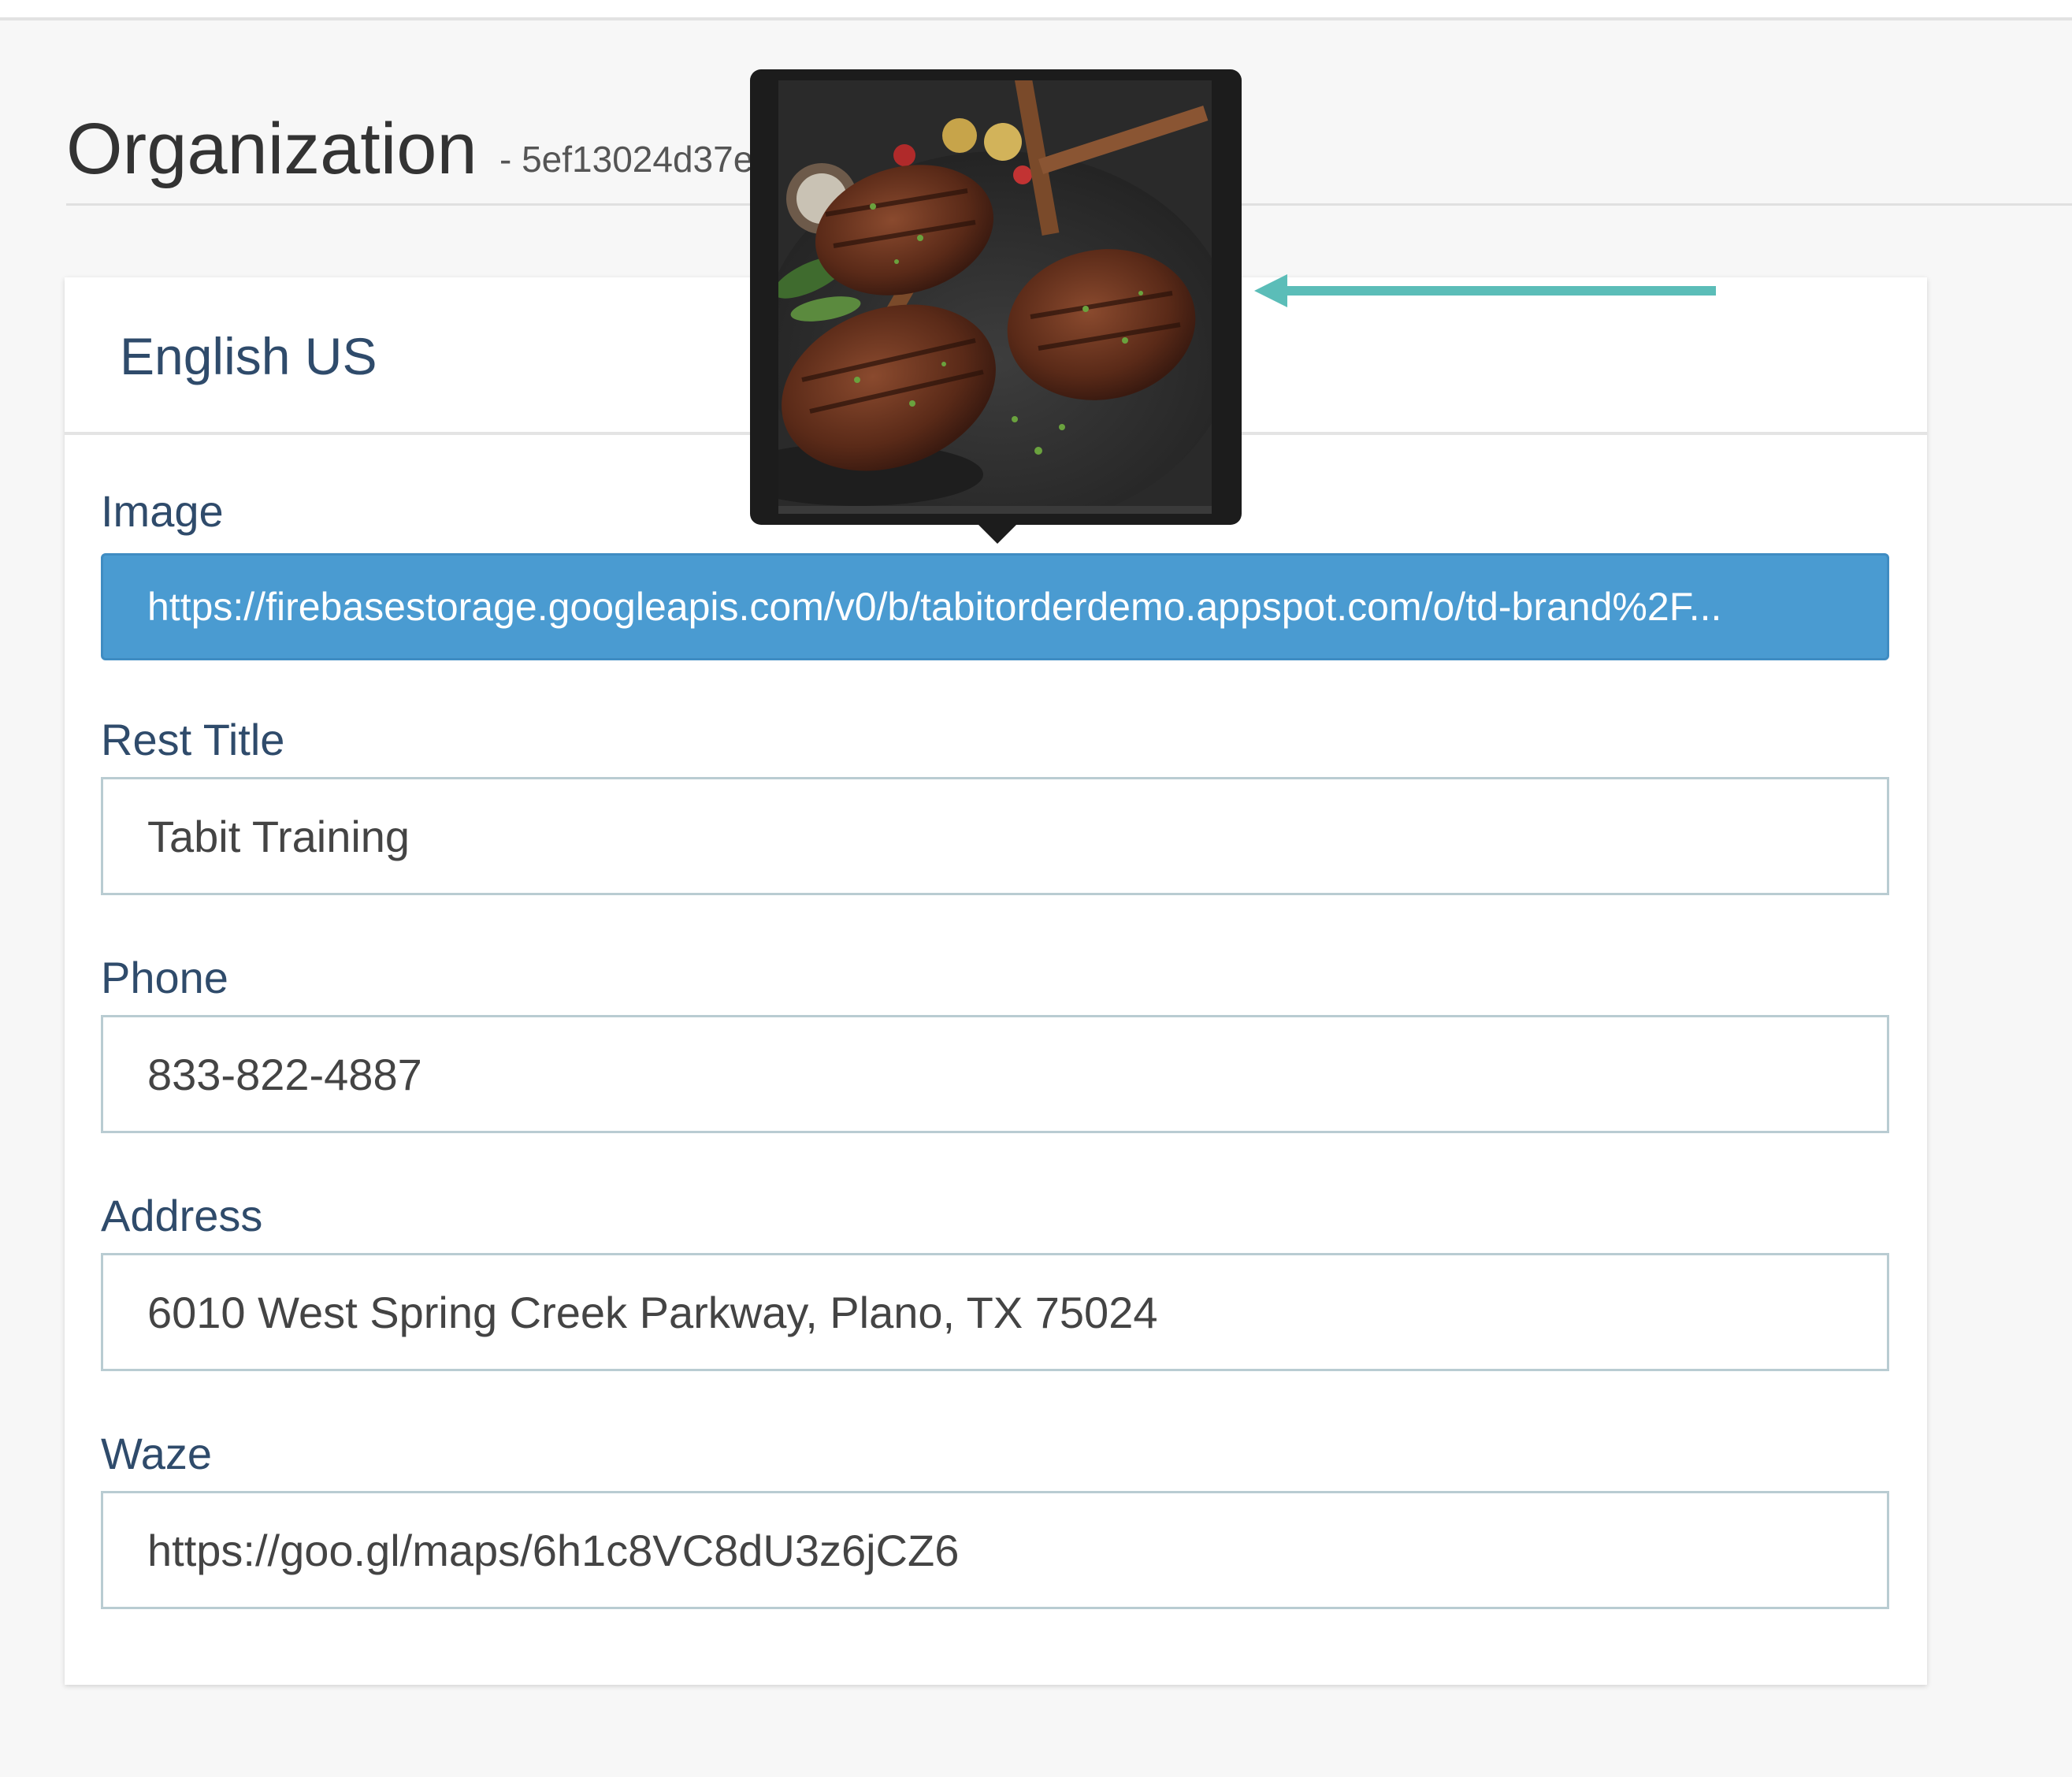 The width and height of the screenshot is (2072, 1777). I want to click on organization-id: - 5ef13024d37e, so click(626, 160).